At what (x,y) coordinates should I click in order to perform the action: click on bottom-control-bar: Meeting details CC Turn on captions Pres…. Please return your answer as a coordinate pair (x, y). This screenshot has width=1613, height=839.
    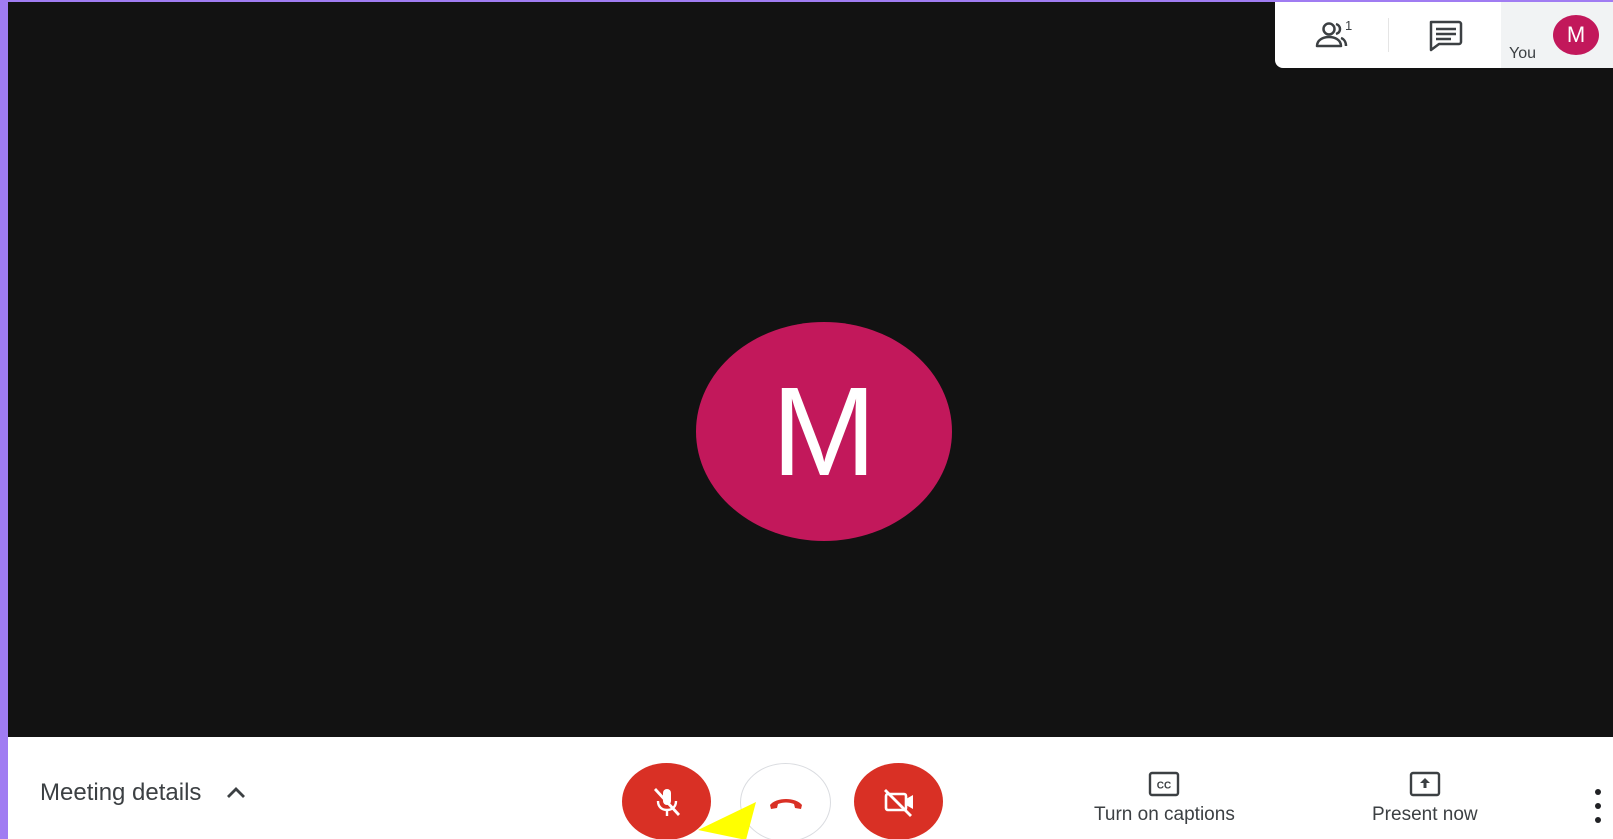
    Looking at the image, I should click on (810, 788).